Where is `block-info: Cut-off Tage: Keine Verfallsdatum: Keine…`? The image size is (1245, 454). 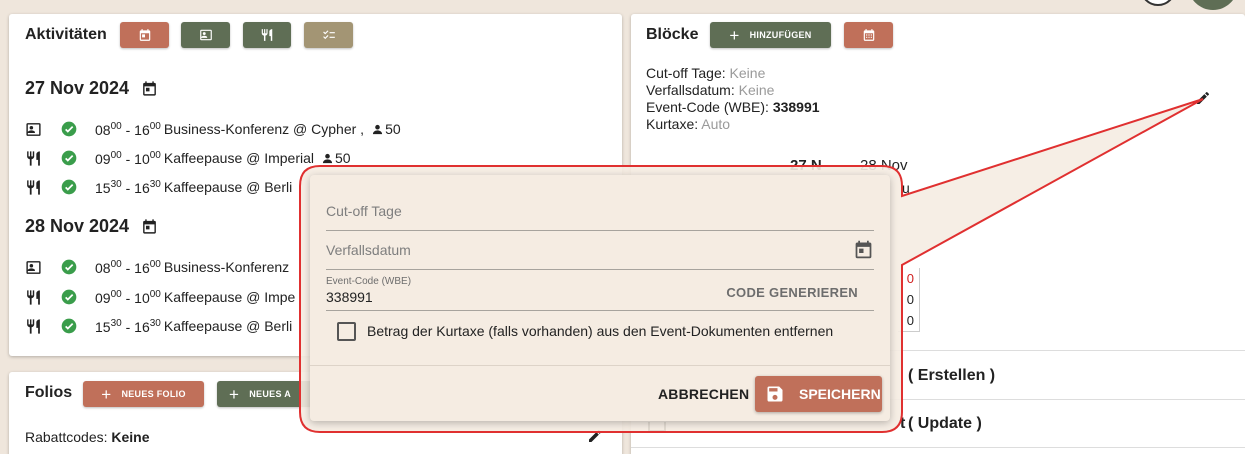 block-info: Cut-off Tage: Keine Verfallsdatum: Keine… is located at coordinates (733, 98).